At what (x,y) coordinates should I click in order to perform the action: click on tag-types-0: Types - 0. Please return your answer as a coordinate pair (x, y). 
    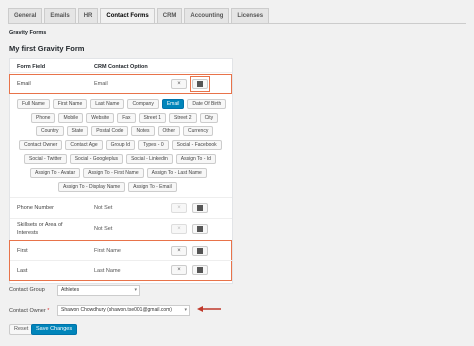
    Looking at the image, I should click on (153, 145).